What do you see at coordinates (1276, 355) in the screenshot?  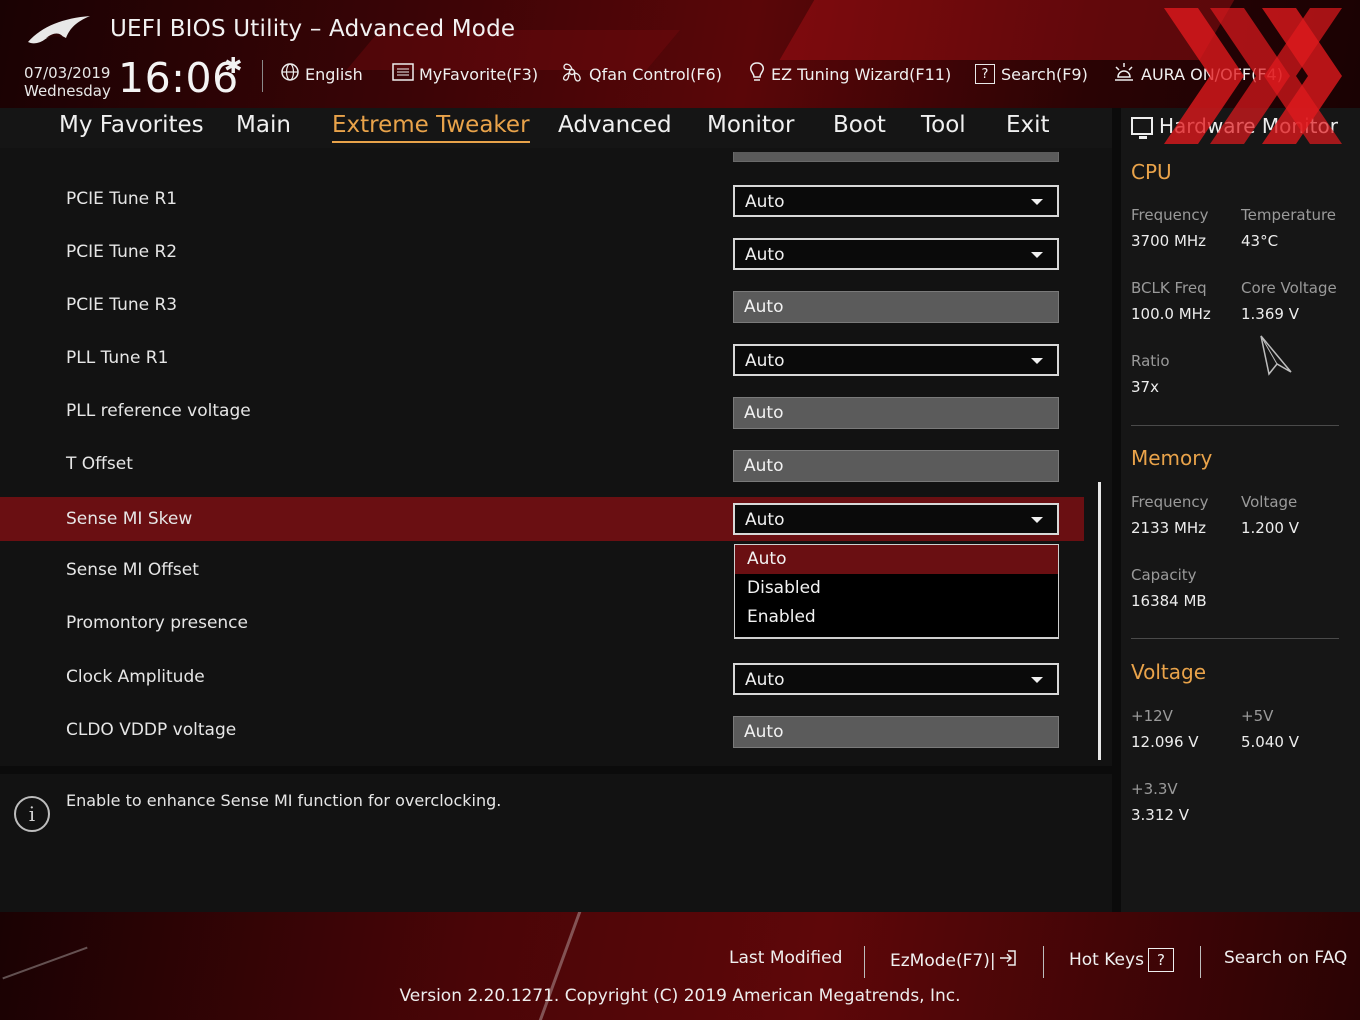 I see `mouse-cursor-icon` at bounding box center [1276, 355].